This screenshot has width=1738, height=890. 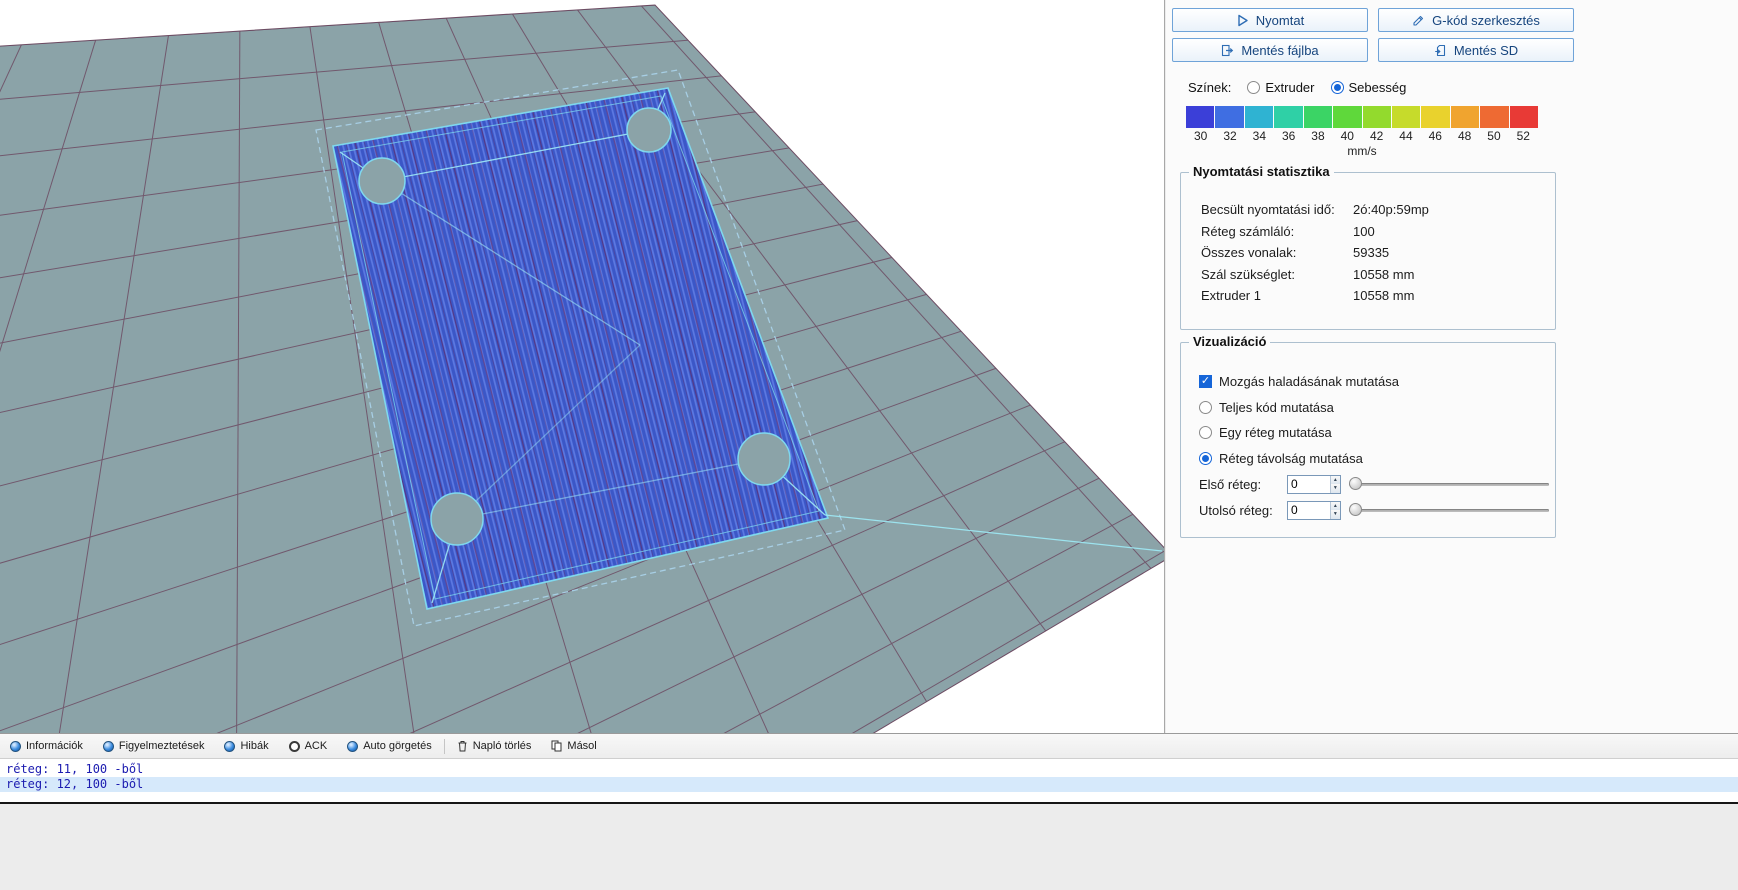 I want to click on viz-option-label: Mozgás haladásának mutatása, so click(x=1309, y=382).